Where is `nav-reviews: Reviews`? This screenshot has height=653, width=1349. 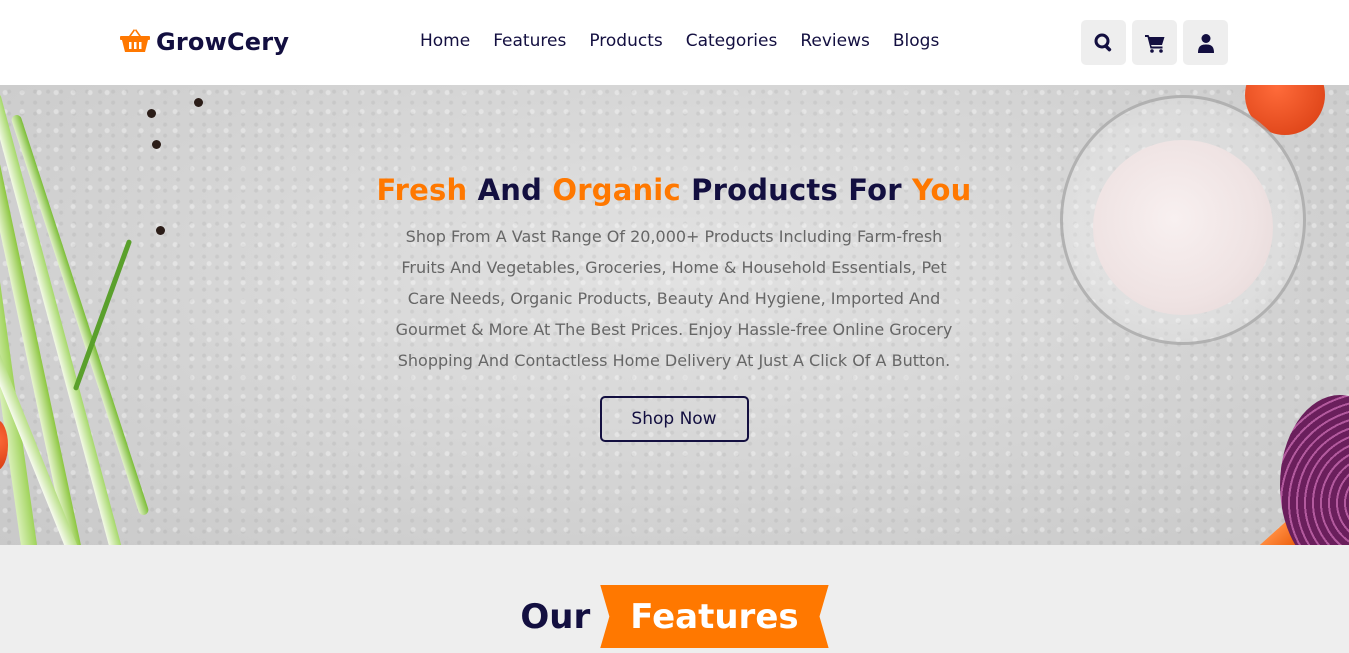
nav-reviews: Reviews is located at coordinates (835, 41).